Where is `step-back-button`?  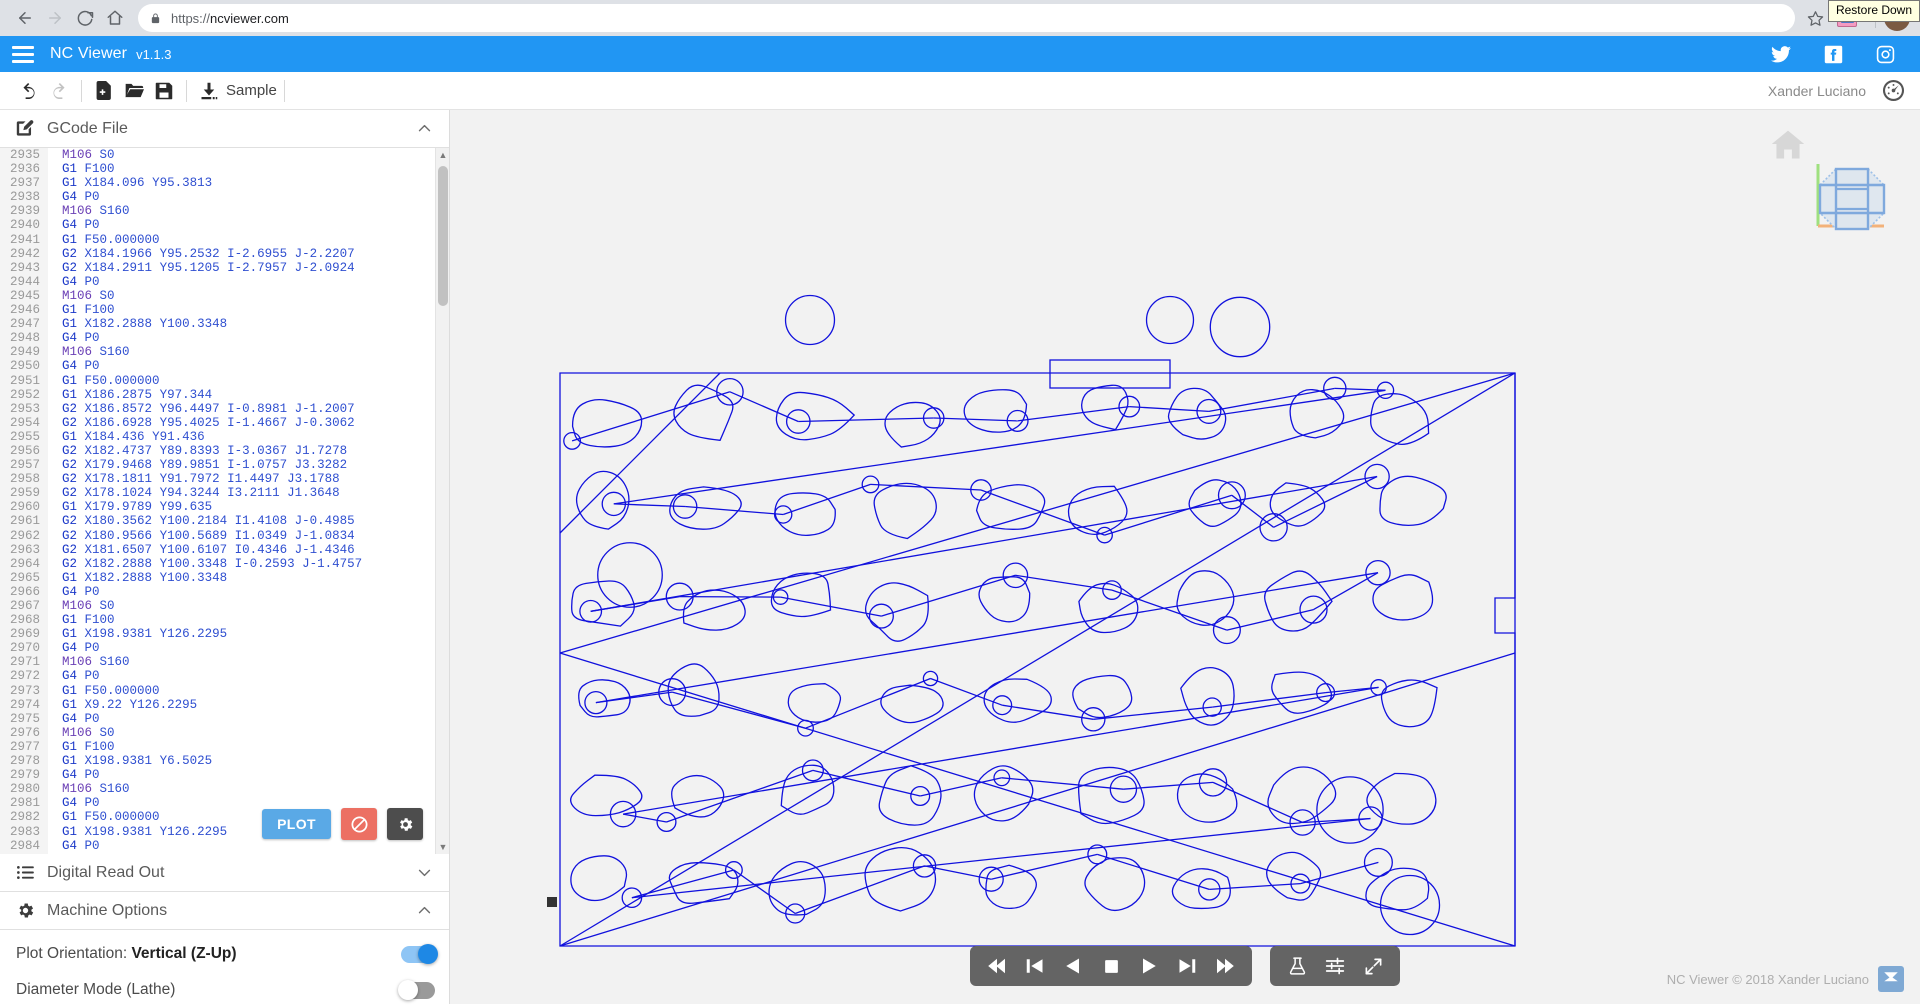
step-back-button is located at coordinates (1035, 966).